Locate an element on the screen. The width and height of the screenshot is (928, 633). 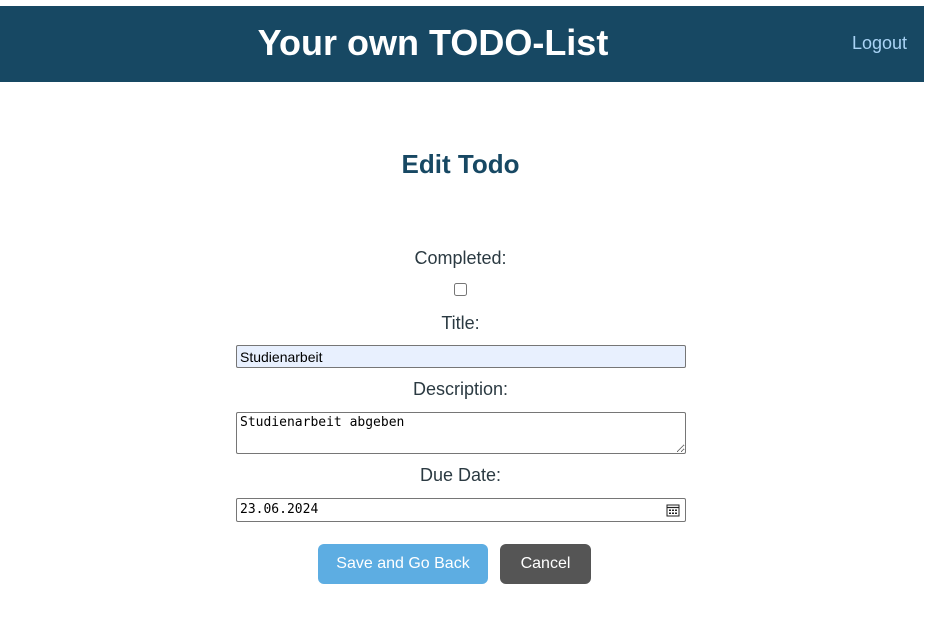
due-date-input: 23.06.2024 is located at coordinates (461, 510).